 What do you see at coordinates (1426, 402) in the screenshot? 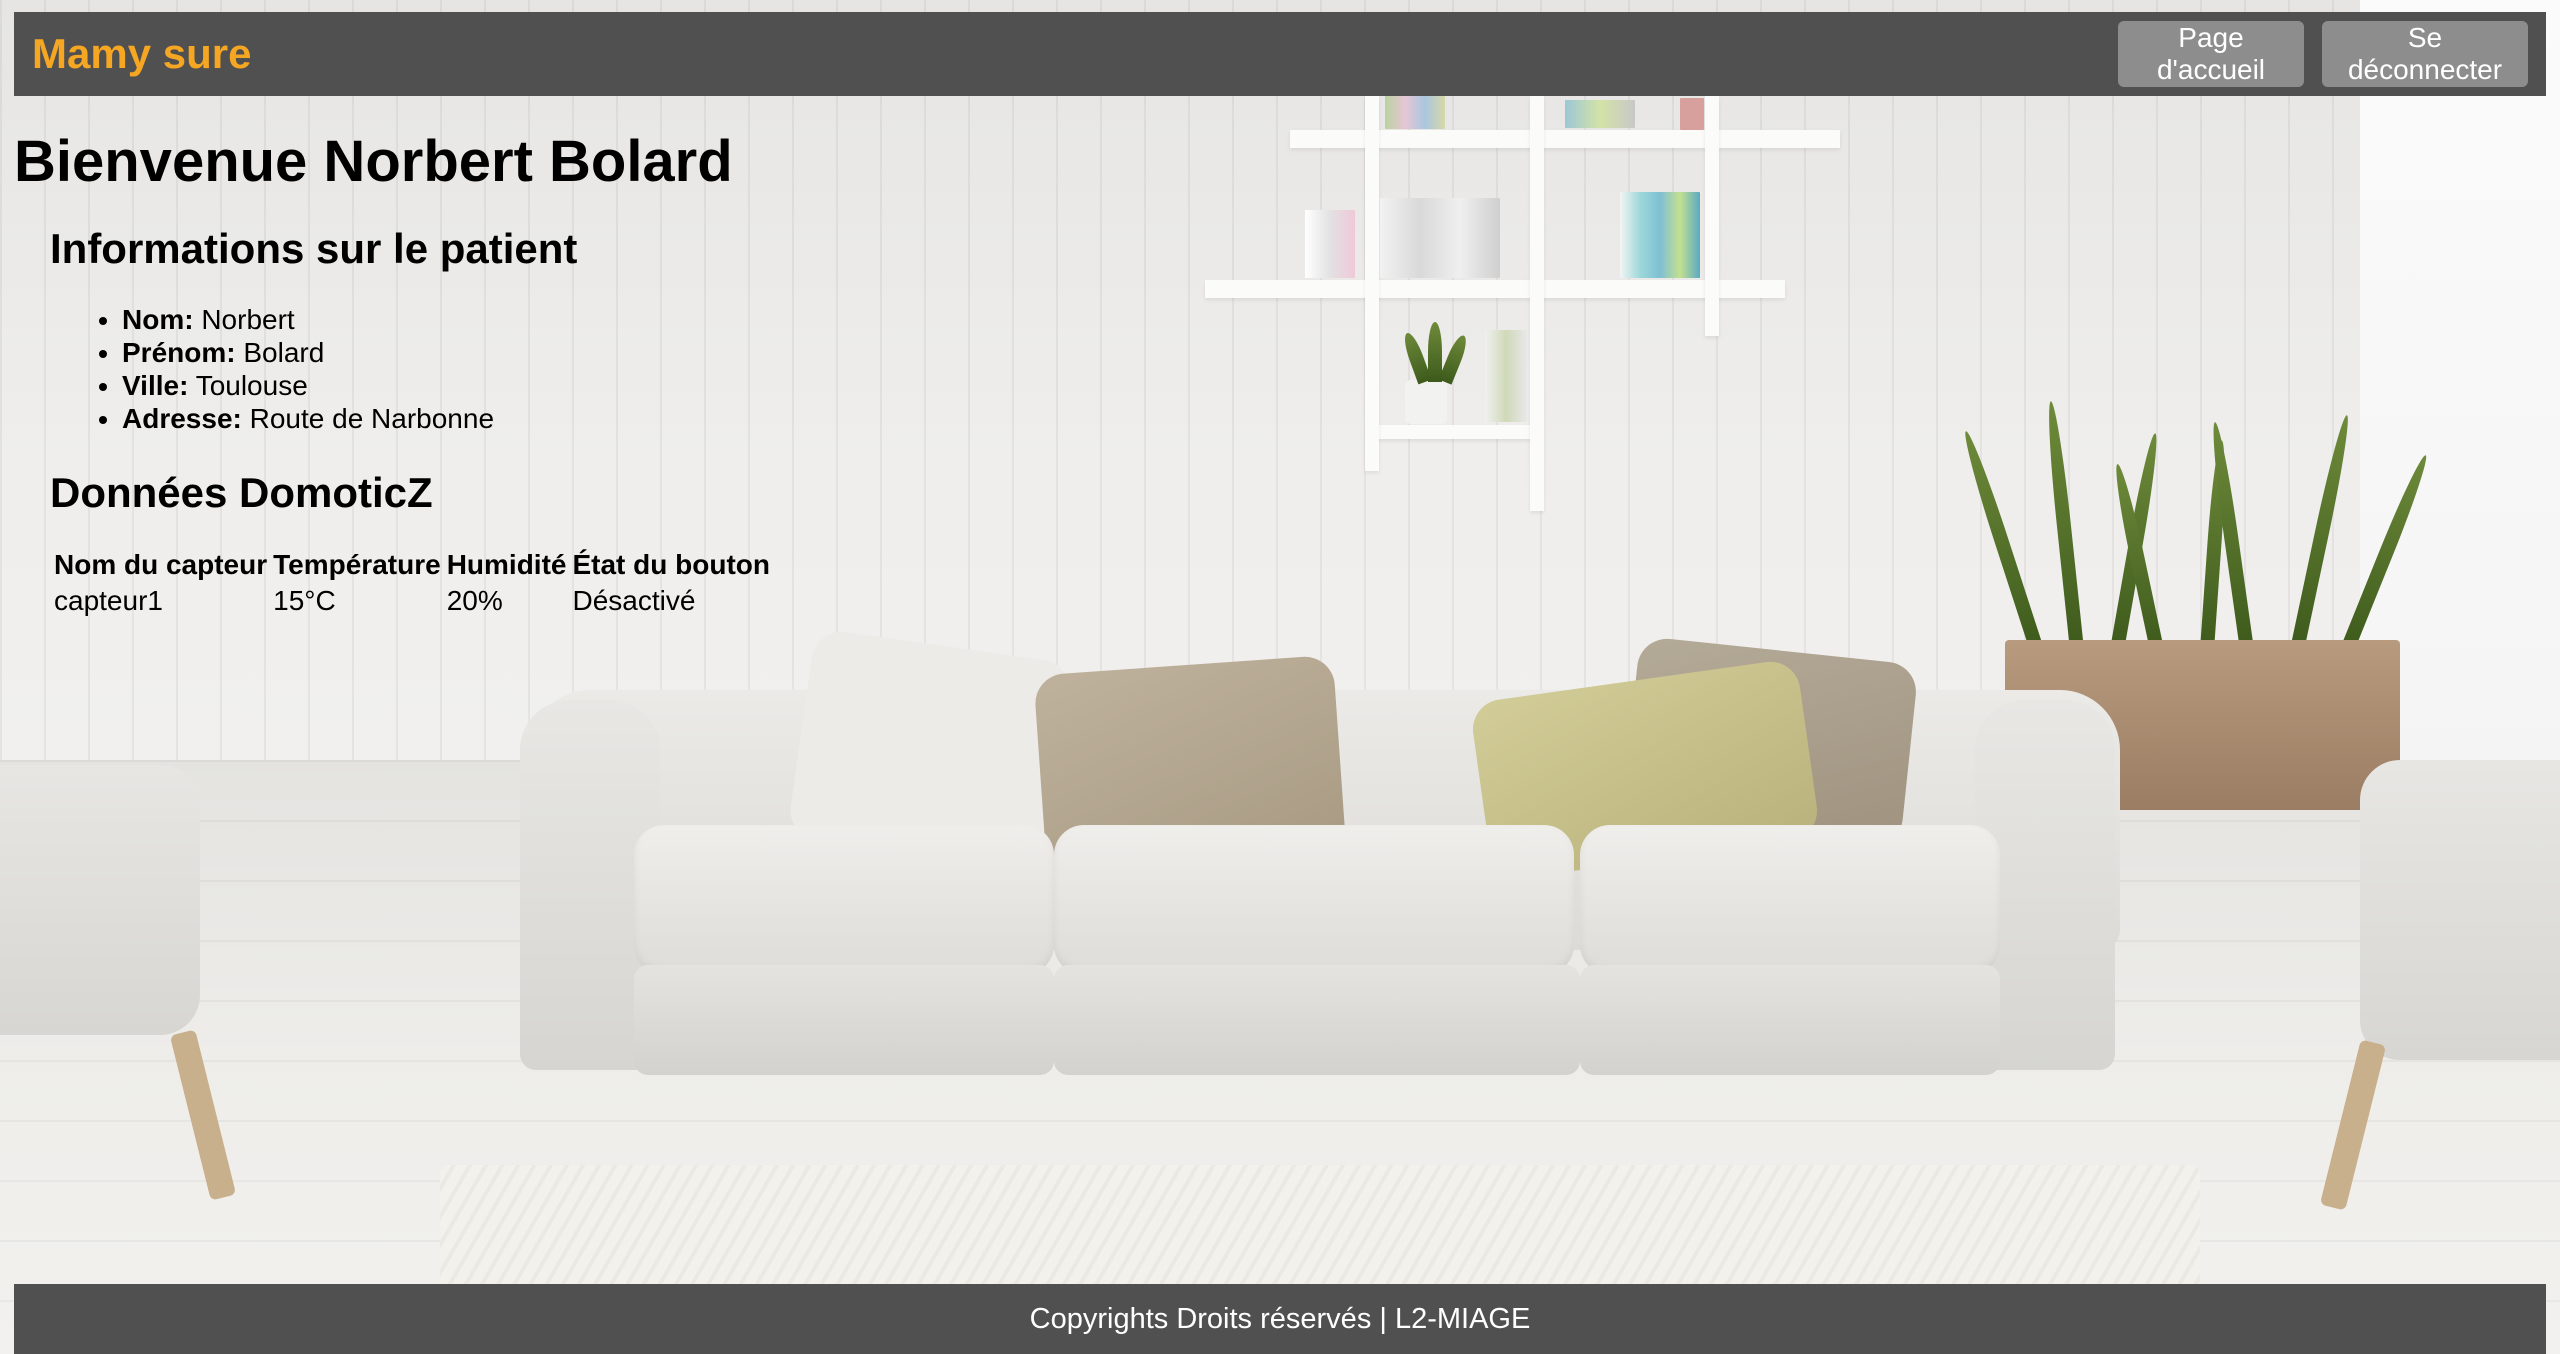
I see `background-plant-pot` at bounding box center [1426, 402].